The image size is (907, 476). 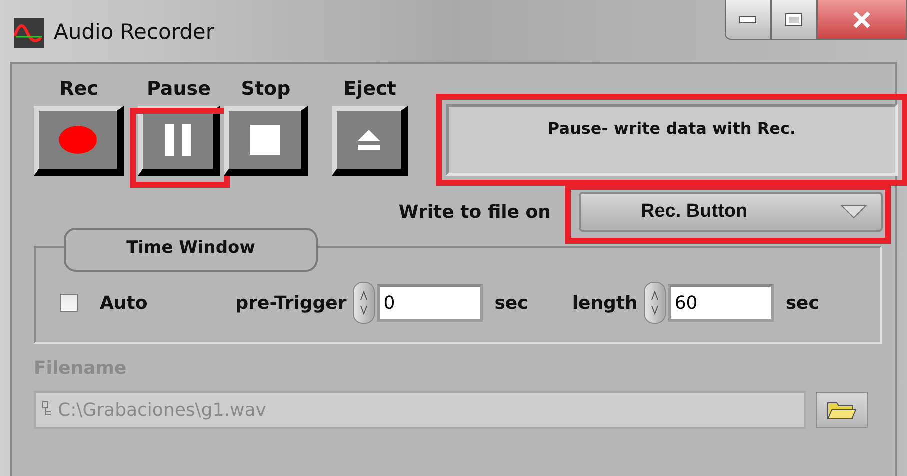 I want to click on minimize-button, so click(x=748, y=20).